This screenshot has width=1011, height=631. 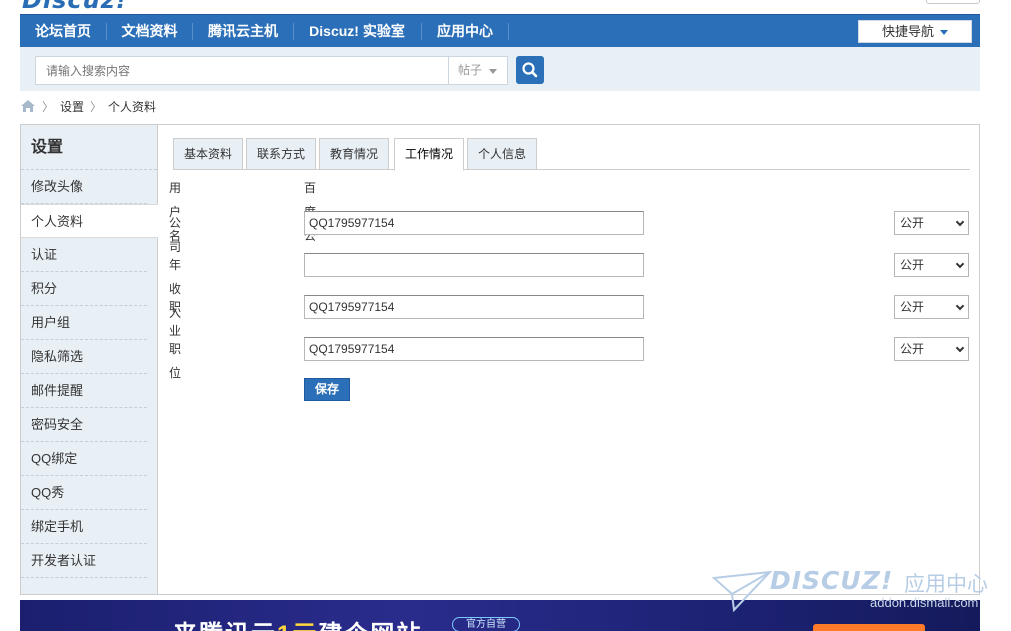 I want to click on search-icon, so click(x=530, y=70).